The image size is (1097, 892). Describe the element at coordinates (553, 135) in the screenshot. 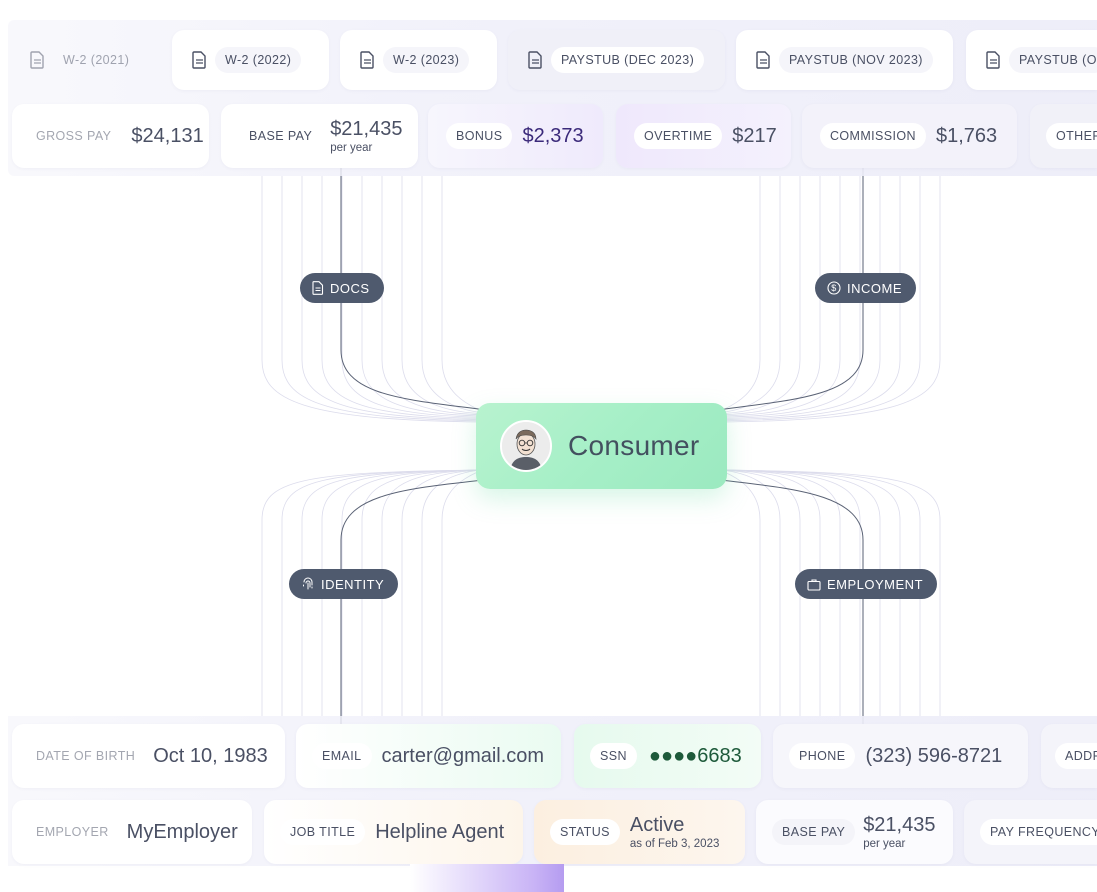

I see `bonus-value: $2,373` at that location.